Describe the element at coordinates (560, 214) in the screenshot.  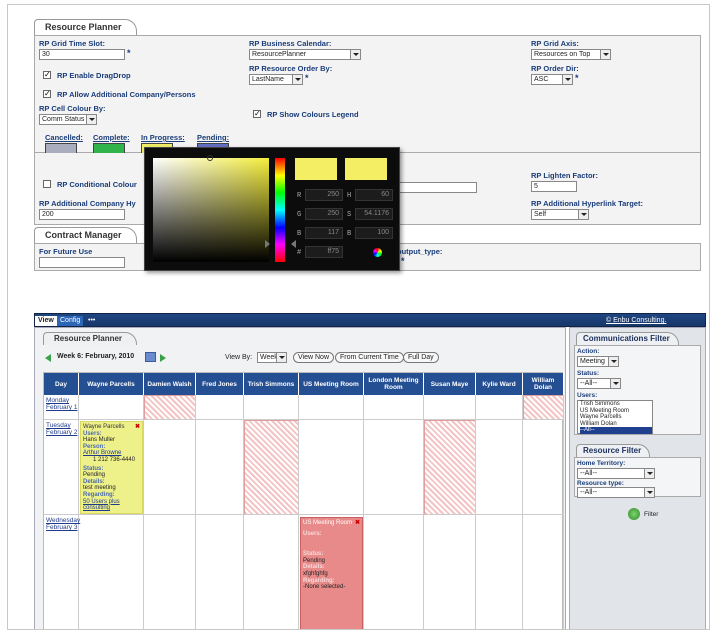
I see `hyperlink-target-select: Self` at that location.